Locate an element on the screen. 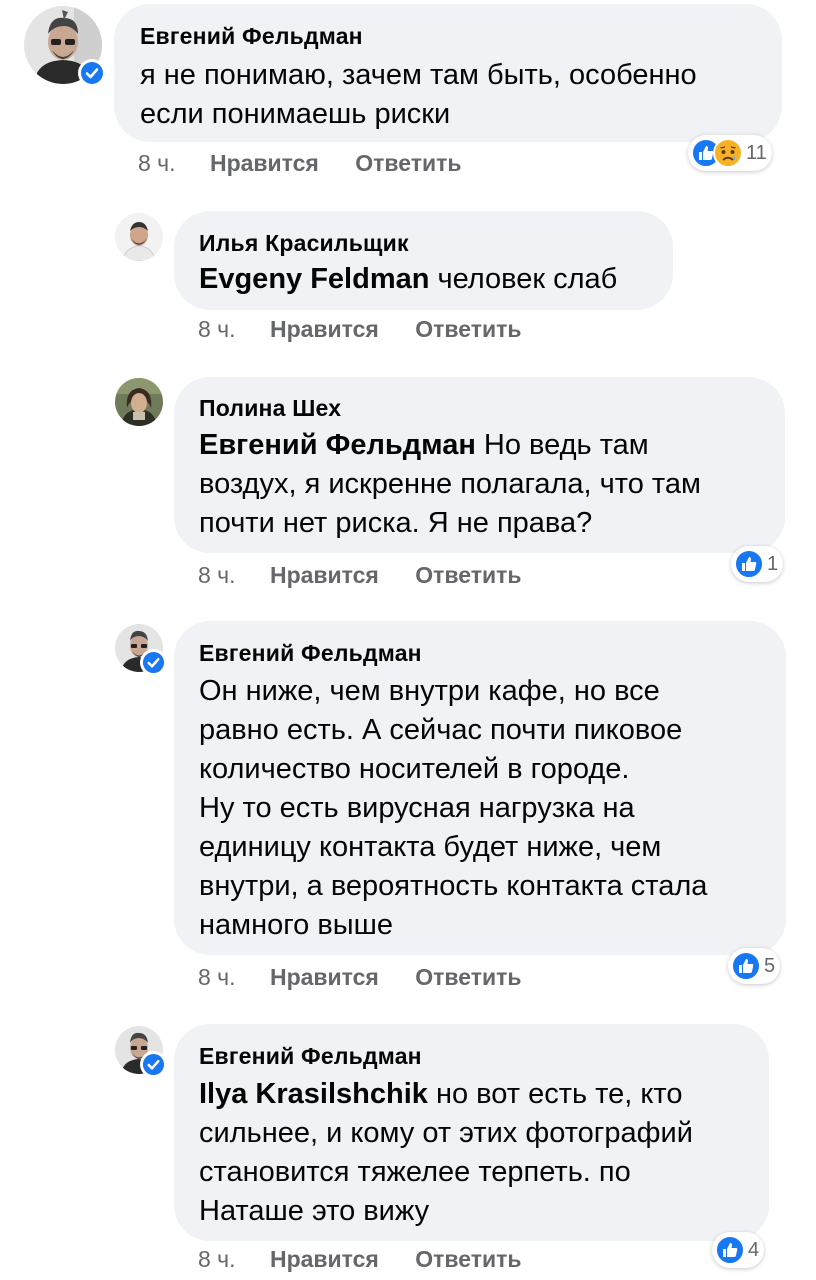 Image resolution: width=816 pixels, height=1280 pixels. reactions-summary: 1 is located at coordinates (757, 564).